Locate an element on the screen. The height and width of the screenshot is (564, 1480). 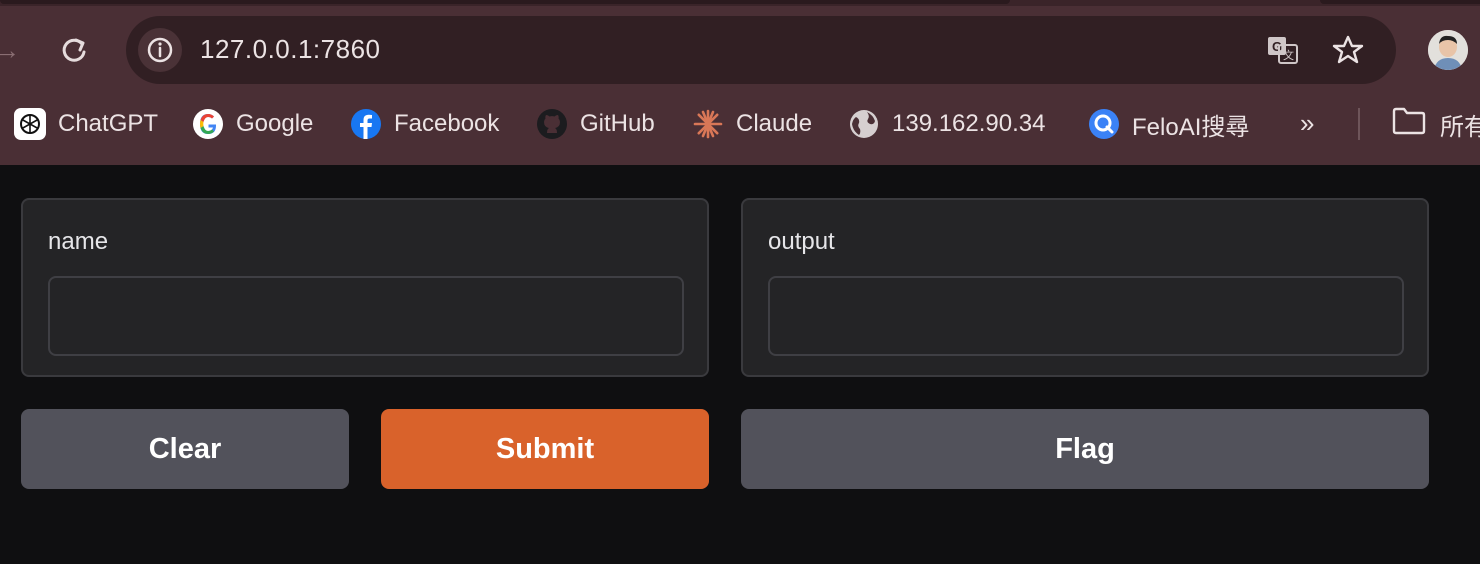
output-textbox is located at coordinates (1086, 316).